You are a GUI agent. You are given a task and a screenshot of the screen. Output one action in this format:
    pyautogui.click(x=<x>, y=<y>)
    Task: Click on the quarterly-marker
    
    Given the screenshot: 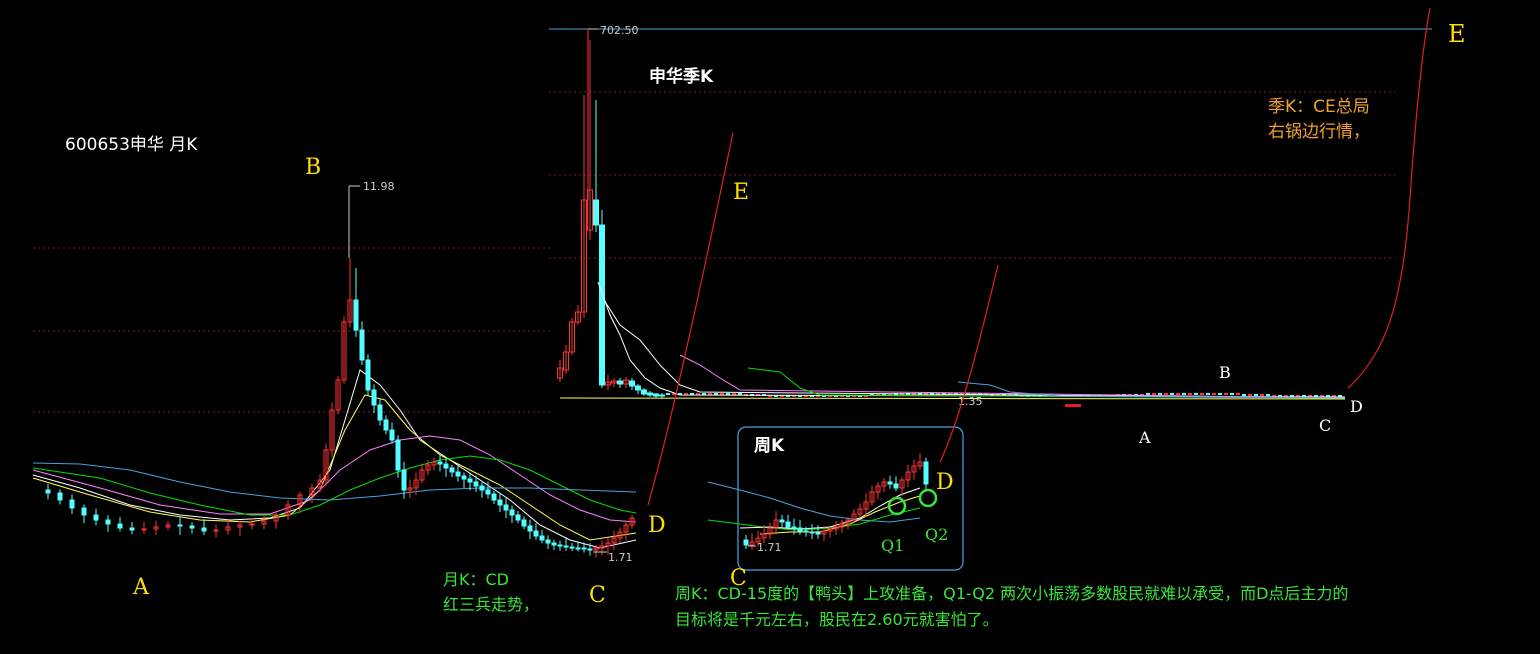 What is the action you would take?
    pyautogui.click(x=1073, y=405)
    